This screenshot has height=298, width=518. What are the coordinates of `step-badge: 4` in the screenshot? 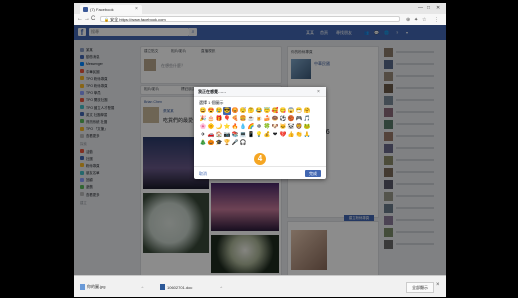 It's located at (260, 159).